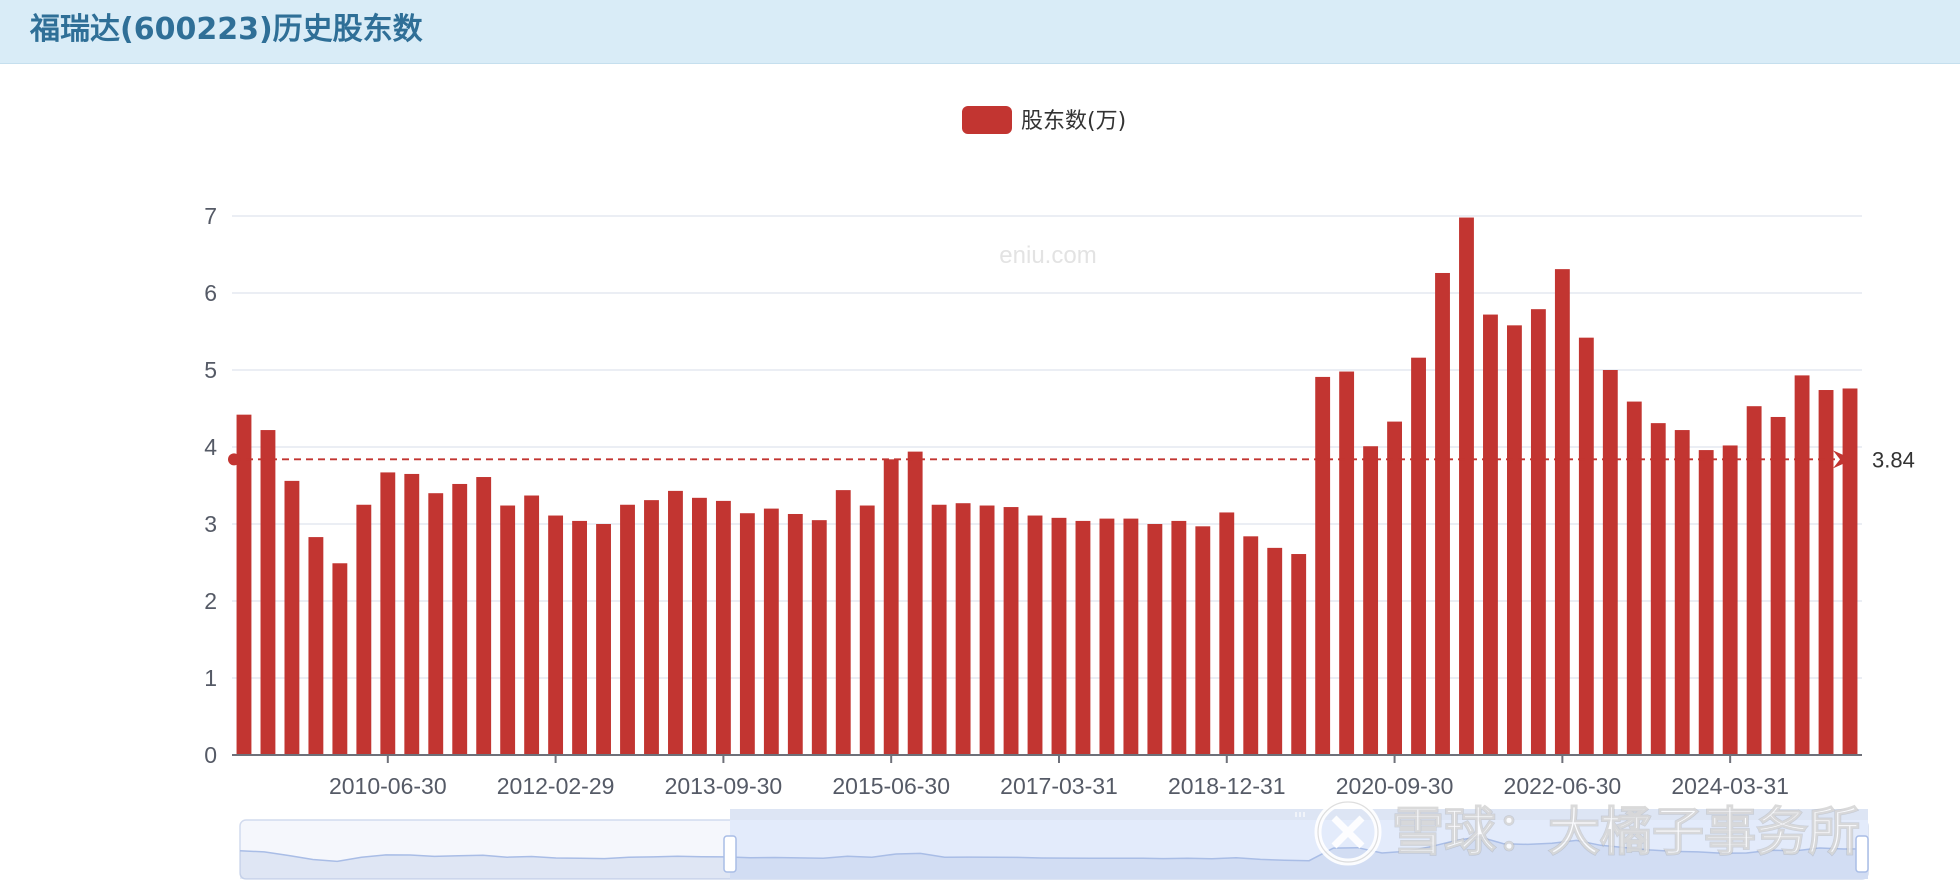 The width and height of the screenshot is (1960, 894). What do you see at coordinates (1563, 786) in the screenshot?
I see `x-tick-label: 2022-06-30` at bounding box center [1563, 786].